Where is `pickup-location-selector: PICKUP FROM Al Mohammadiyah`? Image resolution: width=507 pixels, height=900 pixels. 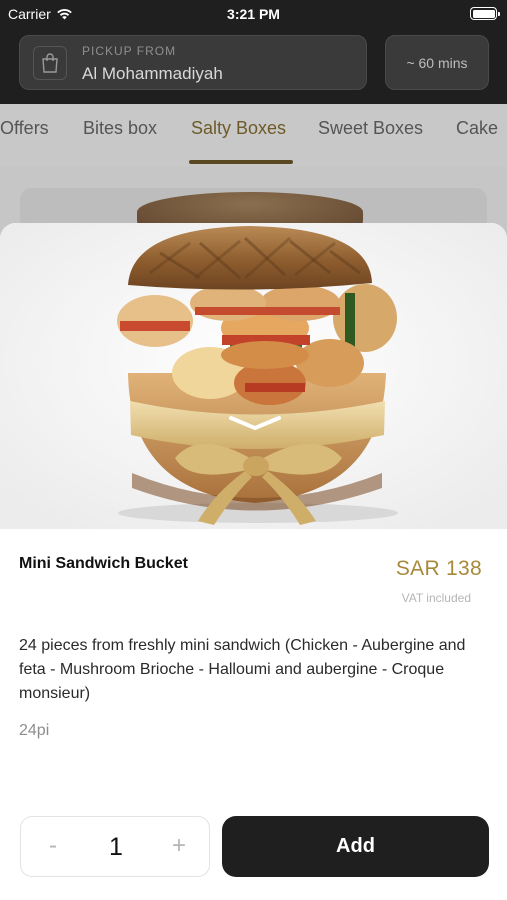
pickup-location-selector: PICKUP FROM Al Mohammadiyah is located at coordinates (193, 62).